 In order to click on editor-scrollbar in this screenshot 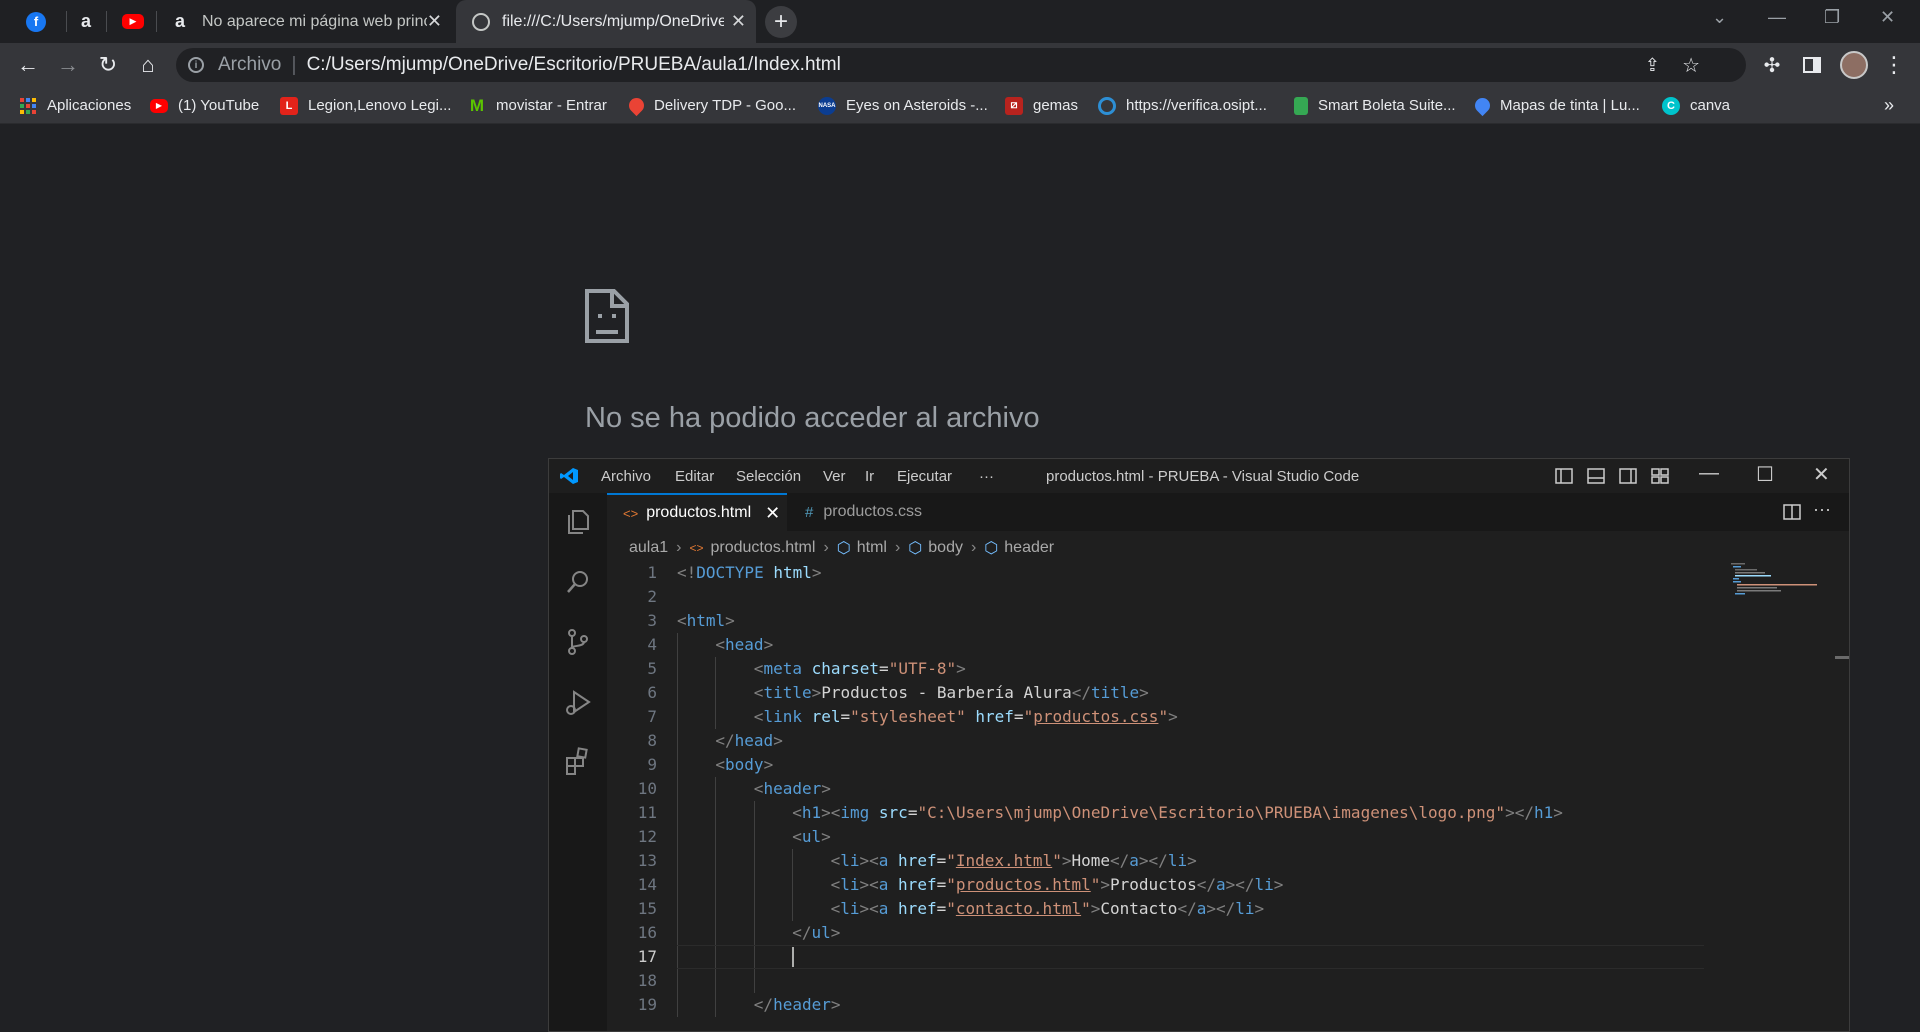, I will do `click(1842, 796)`.